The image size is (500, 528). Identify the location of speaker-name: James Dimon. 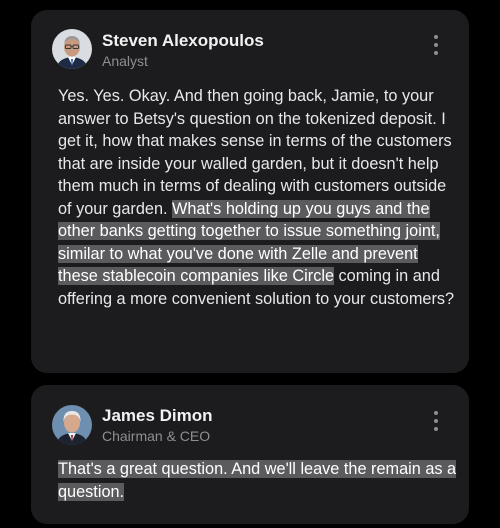
(157, 415).